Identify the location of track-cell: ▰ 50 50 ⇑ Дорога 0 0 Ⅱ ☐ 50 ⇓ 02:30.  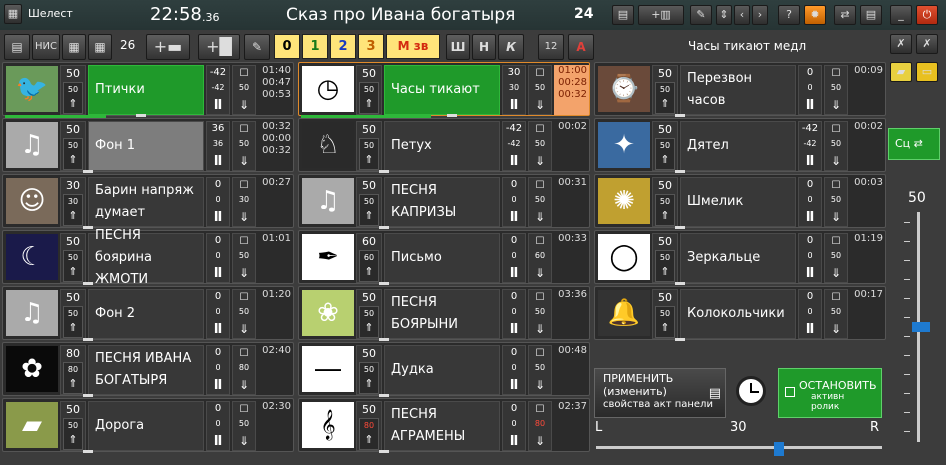
(148, 425).